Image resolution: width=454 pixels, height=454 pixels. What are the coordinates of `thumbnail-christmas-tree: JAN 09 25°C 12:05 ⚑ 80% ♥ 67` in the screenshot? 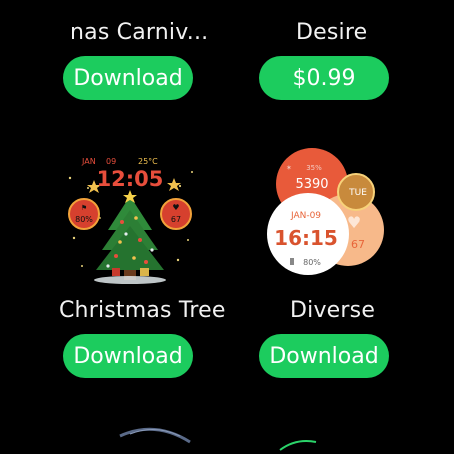 It's located at (130, 218).